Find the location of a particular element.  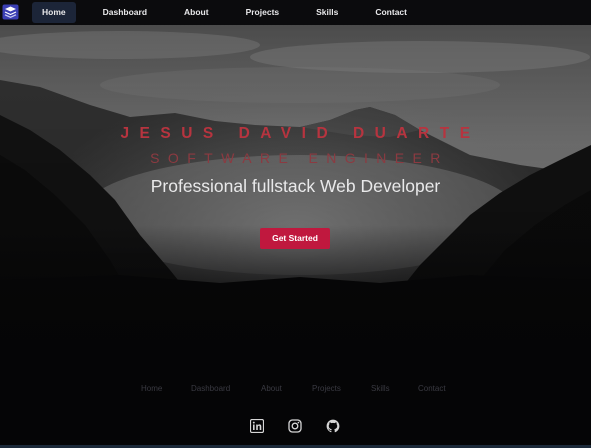

nav-projects-link: Projects is located at coordinates (263, 12).